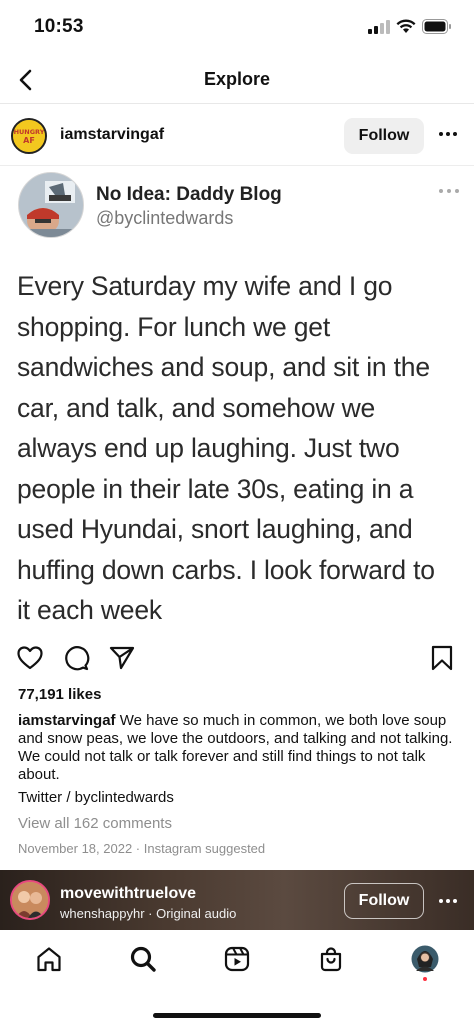  I want to click on tweet-text-line: always end up laughing. Just two, so click(208, 448).